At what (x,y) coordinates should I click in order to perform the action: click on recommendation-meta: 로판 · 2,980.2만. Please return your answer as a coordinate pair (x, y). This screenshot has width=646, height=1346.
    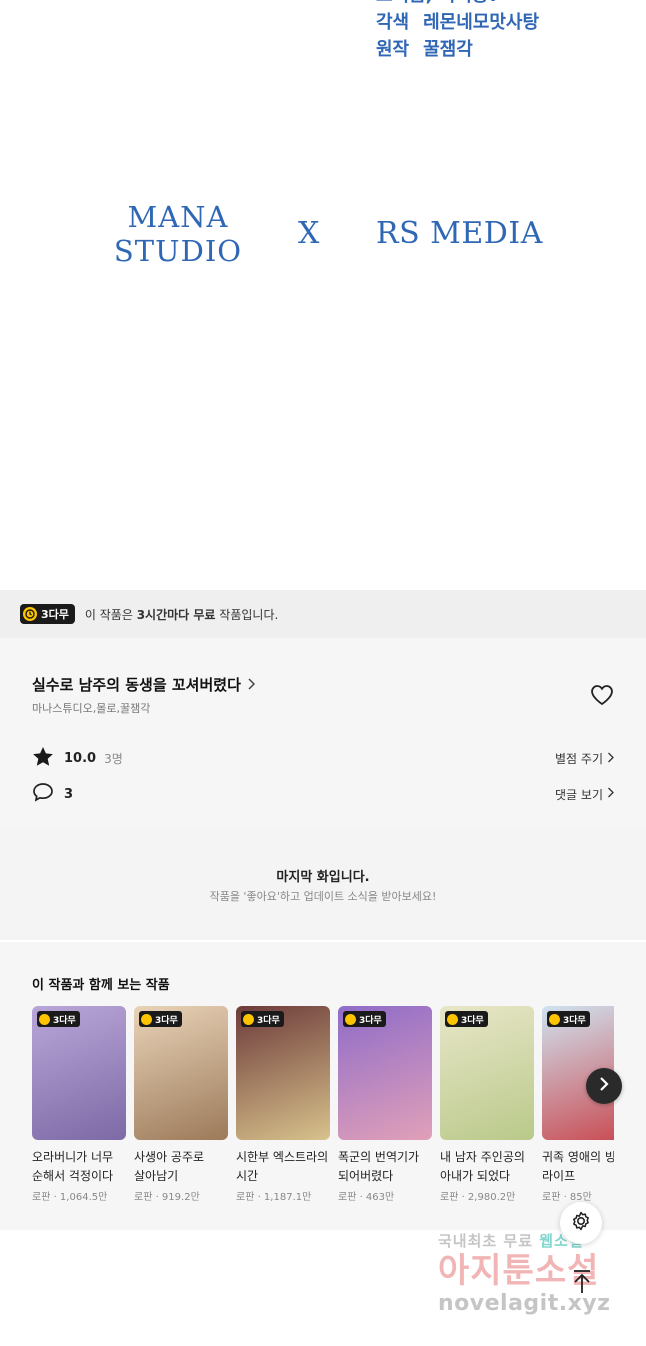
    Looking at the image, I should click on (478, 1197).